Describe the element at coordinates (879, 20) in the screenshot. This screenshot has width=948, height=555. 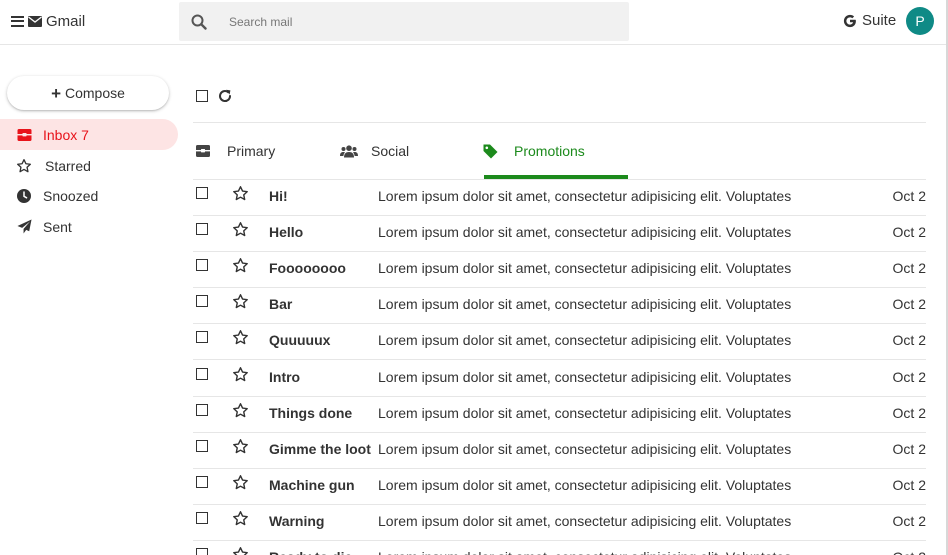
I see `suite-label: Suite` at that location.